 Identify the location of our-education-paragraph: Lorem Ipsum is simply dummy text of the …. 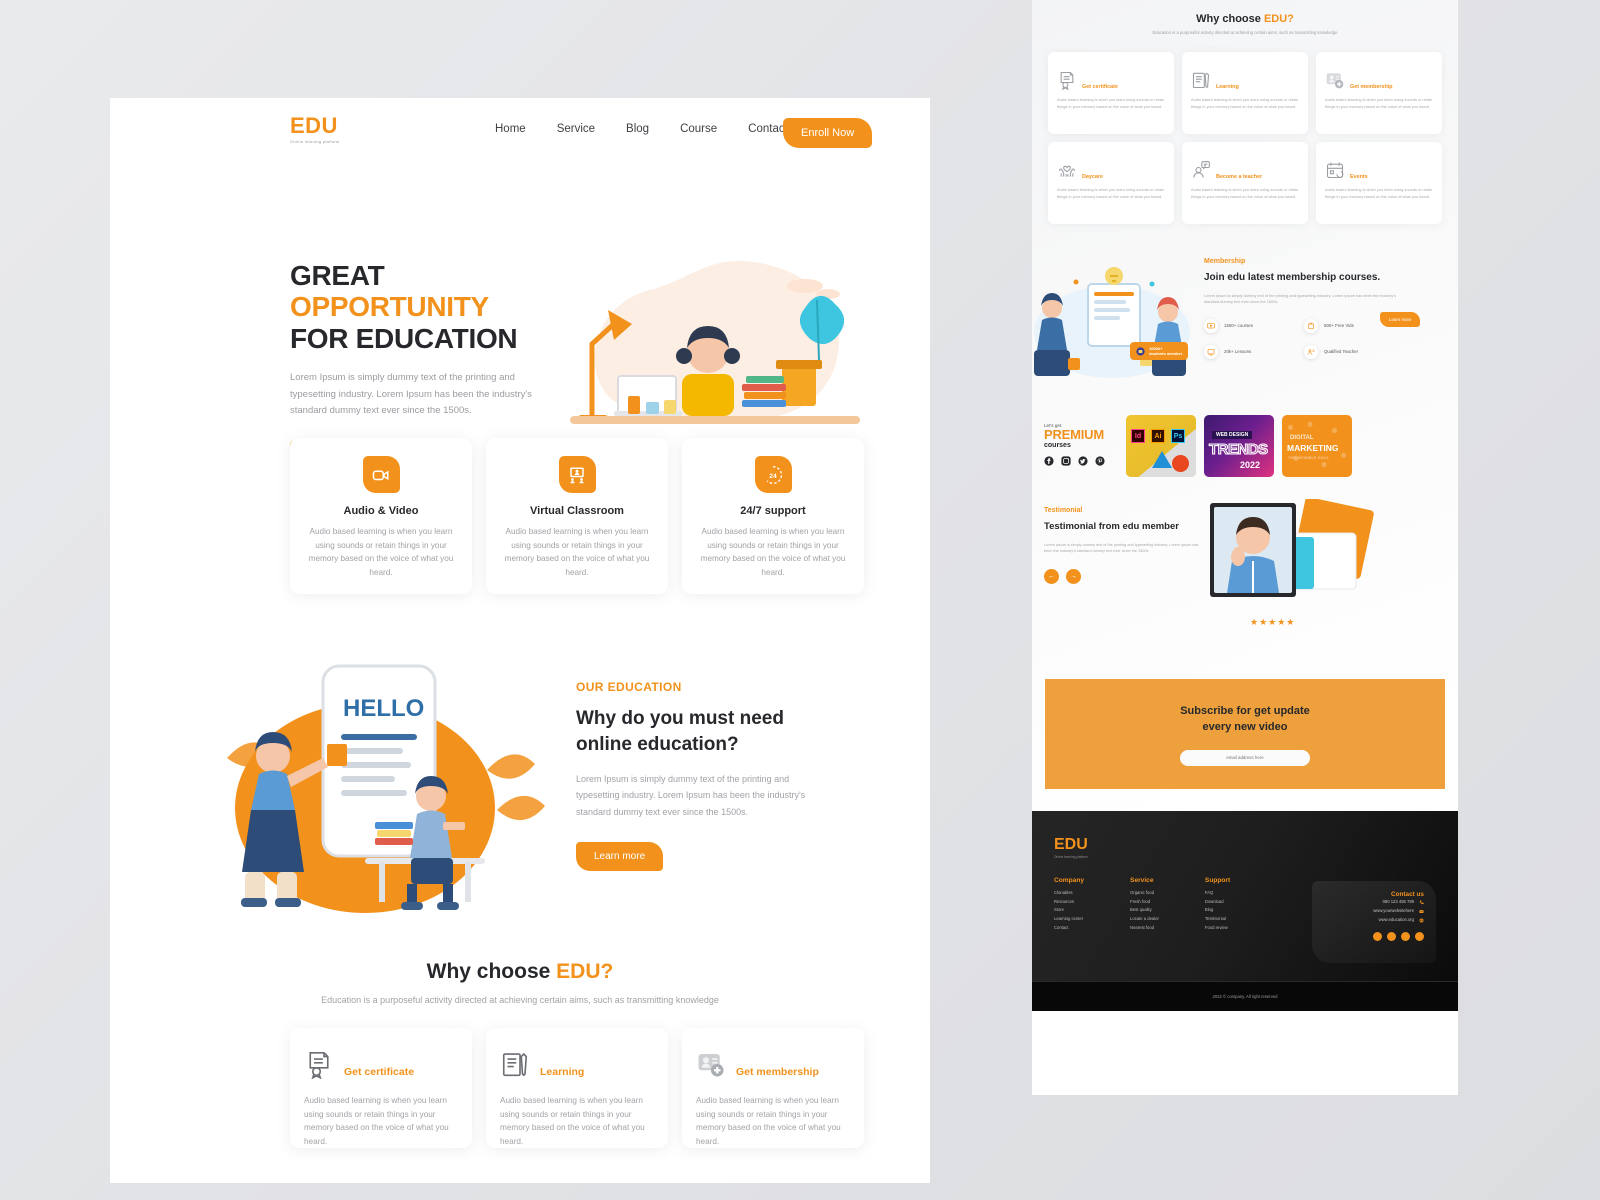
(691, 795).